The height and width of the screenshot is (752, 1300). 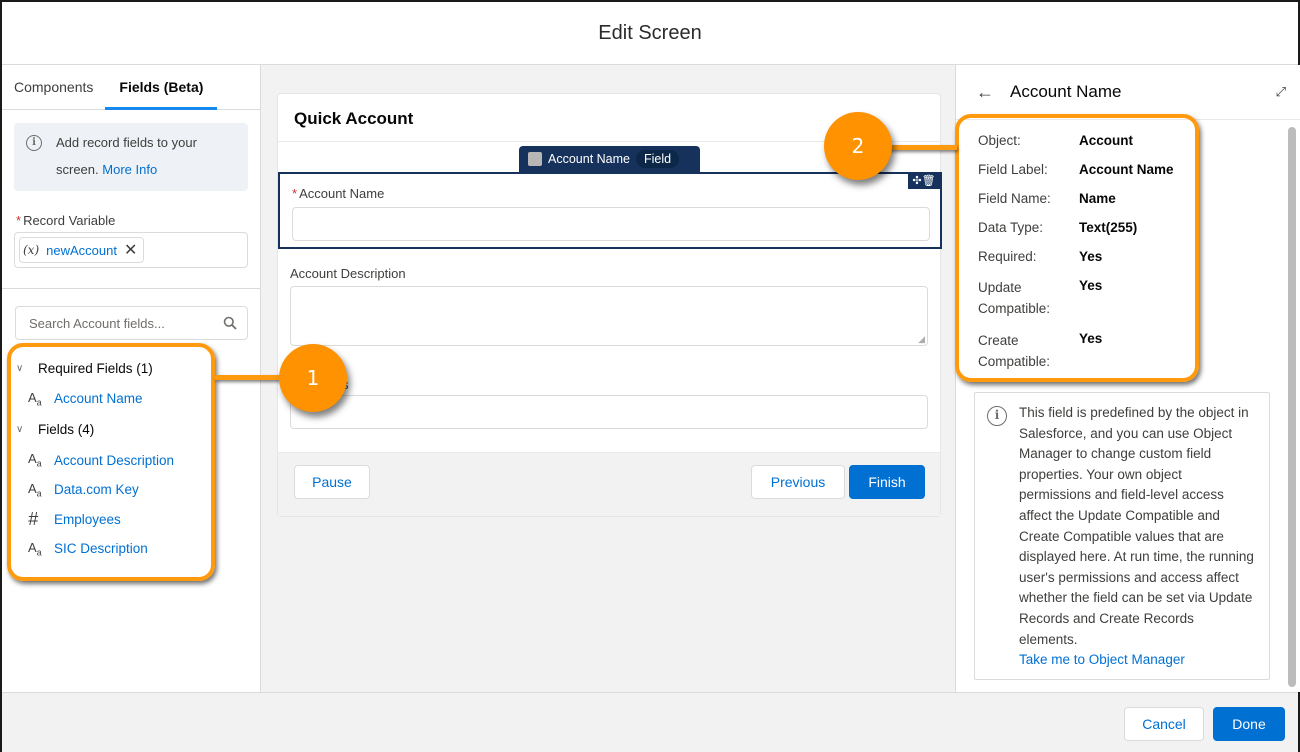 I want to click on record-variable-value: newAccount, so click(x=81, y=250).